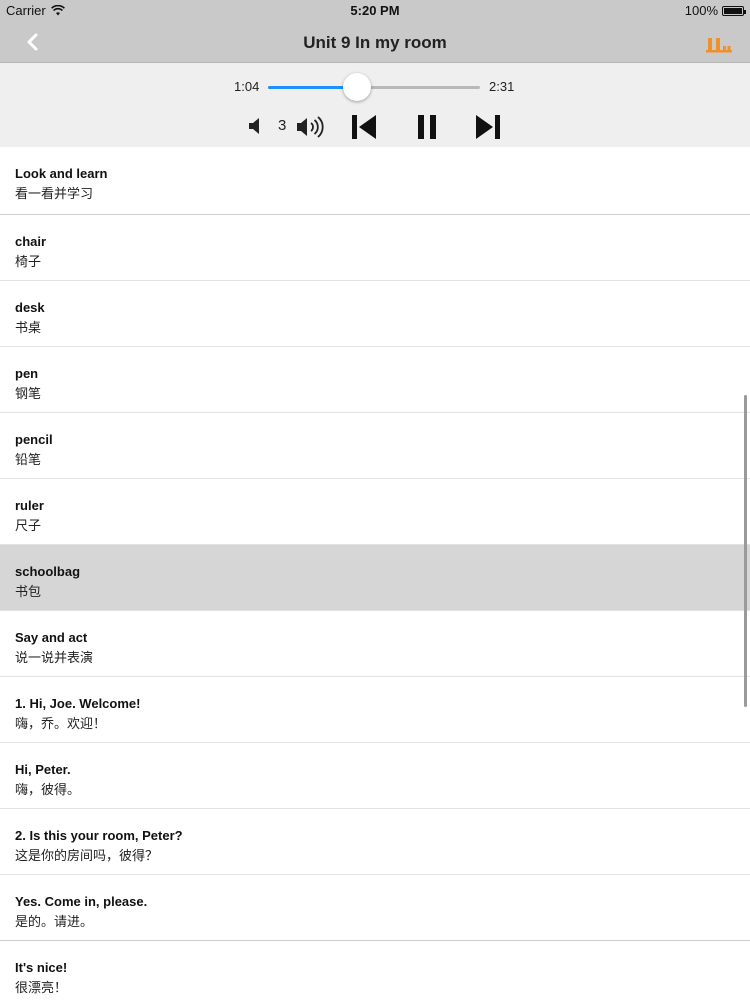 This screenshot has height=1000, width=750. I want to click on list-item: pen 钢笔, so click(375, 380).